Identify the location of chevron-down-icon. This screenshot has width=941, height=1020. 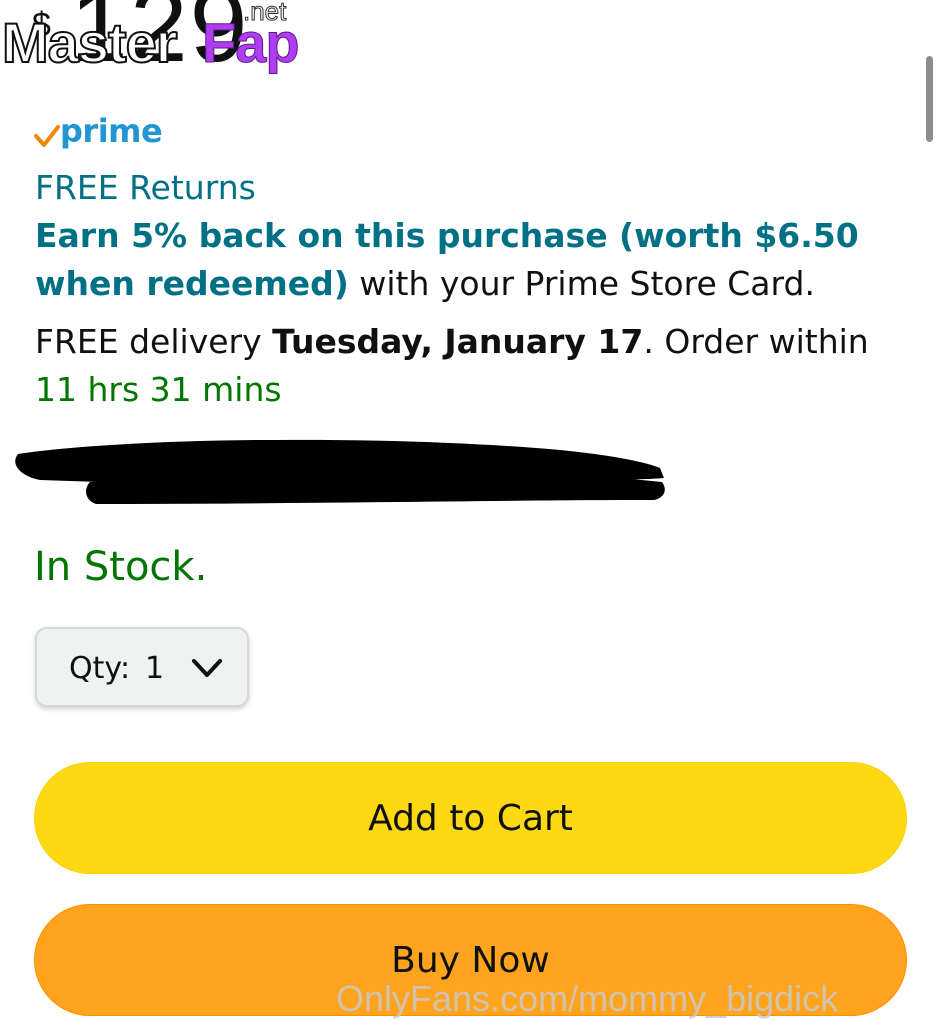
(207, 668).